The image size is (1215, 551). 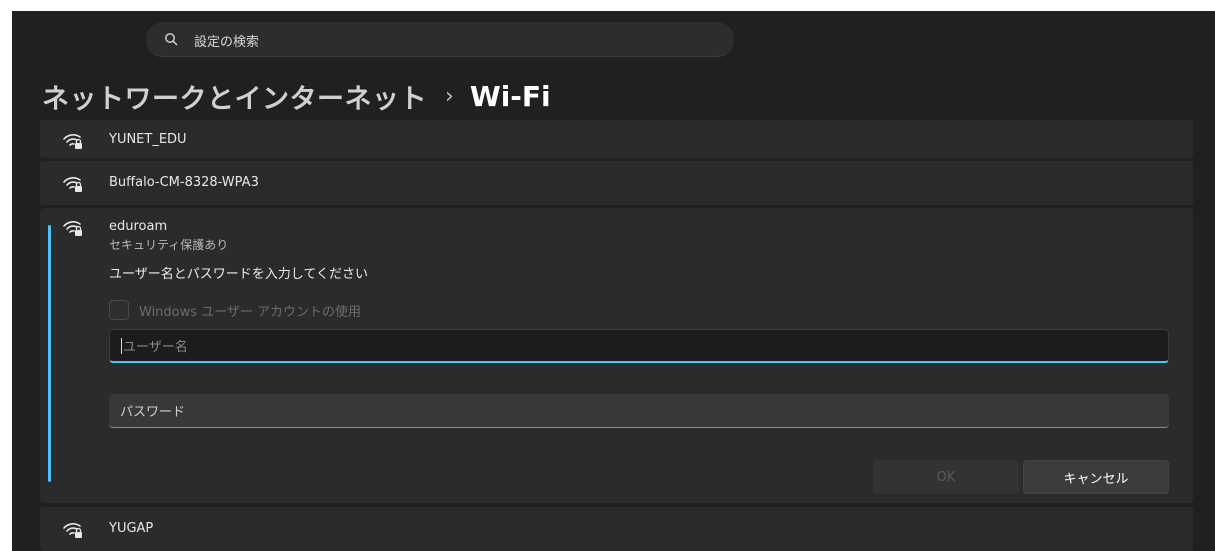 I want to click on breadcrumb-wifi: Wi-Fi, so click(x=510, y=96).